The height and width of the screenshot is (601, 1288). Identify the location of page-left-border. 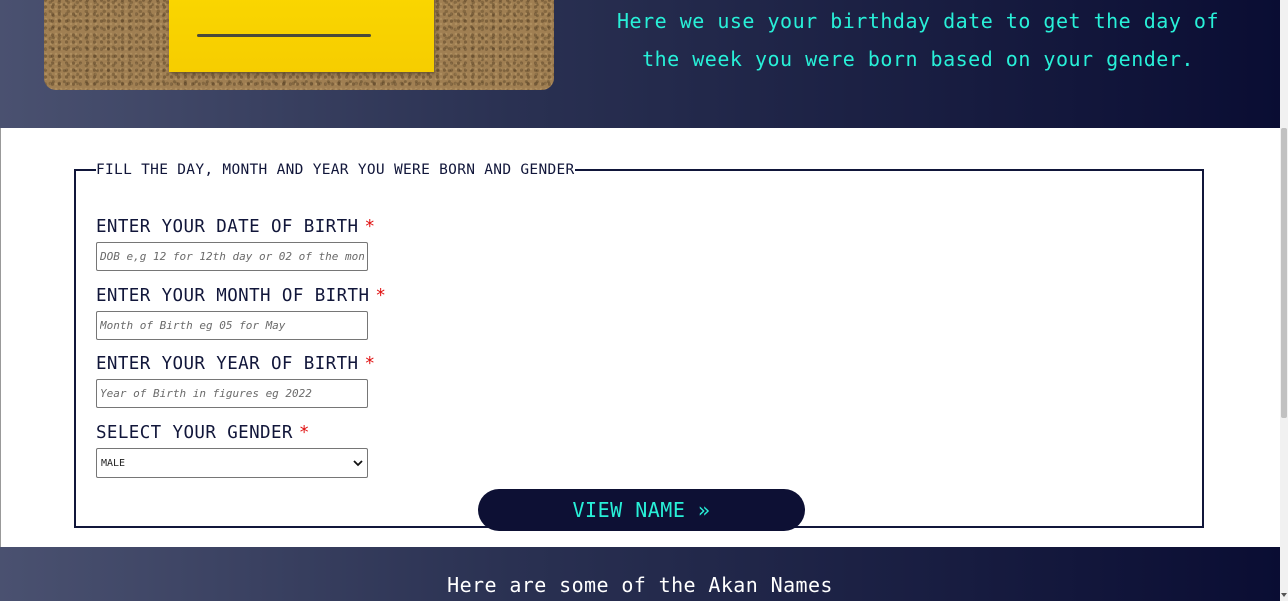
(0, 337).